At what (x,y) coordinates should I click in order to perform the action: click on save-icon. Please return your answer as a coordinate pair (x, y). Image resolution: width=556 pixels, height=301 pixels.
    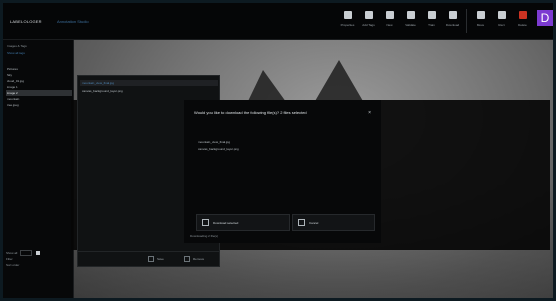
    Looking at the image, I should click on (151, 259).